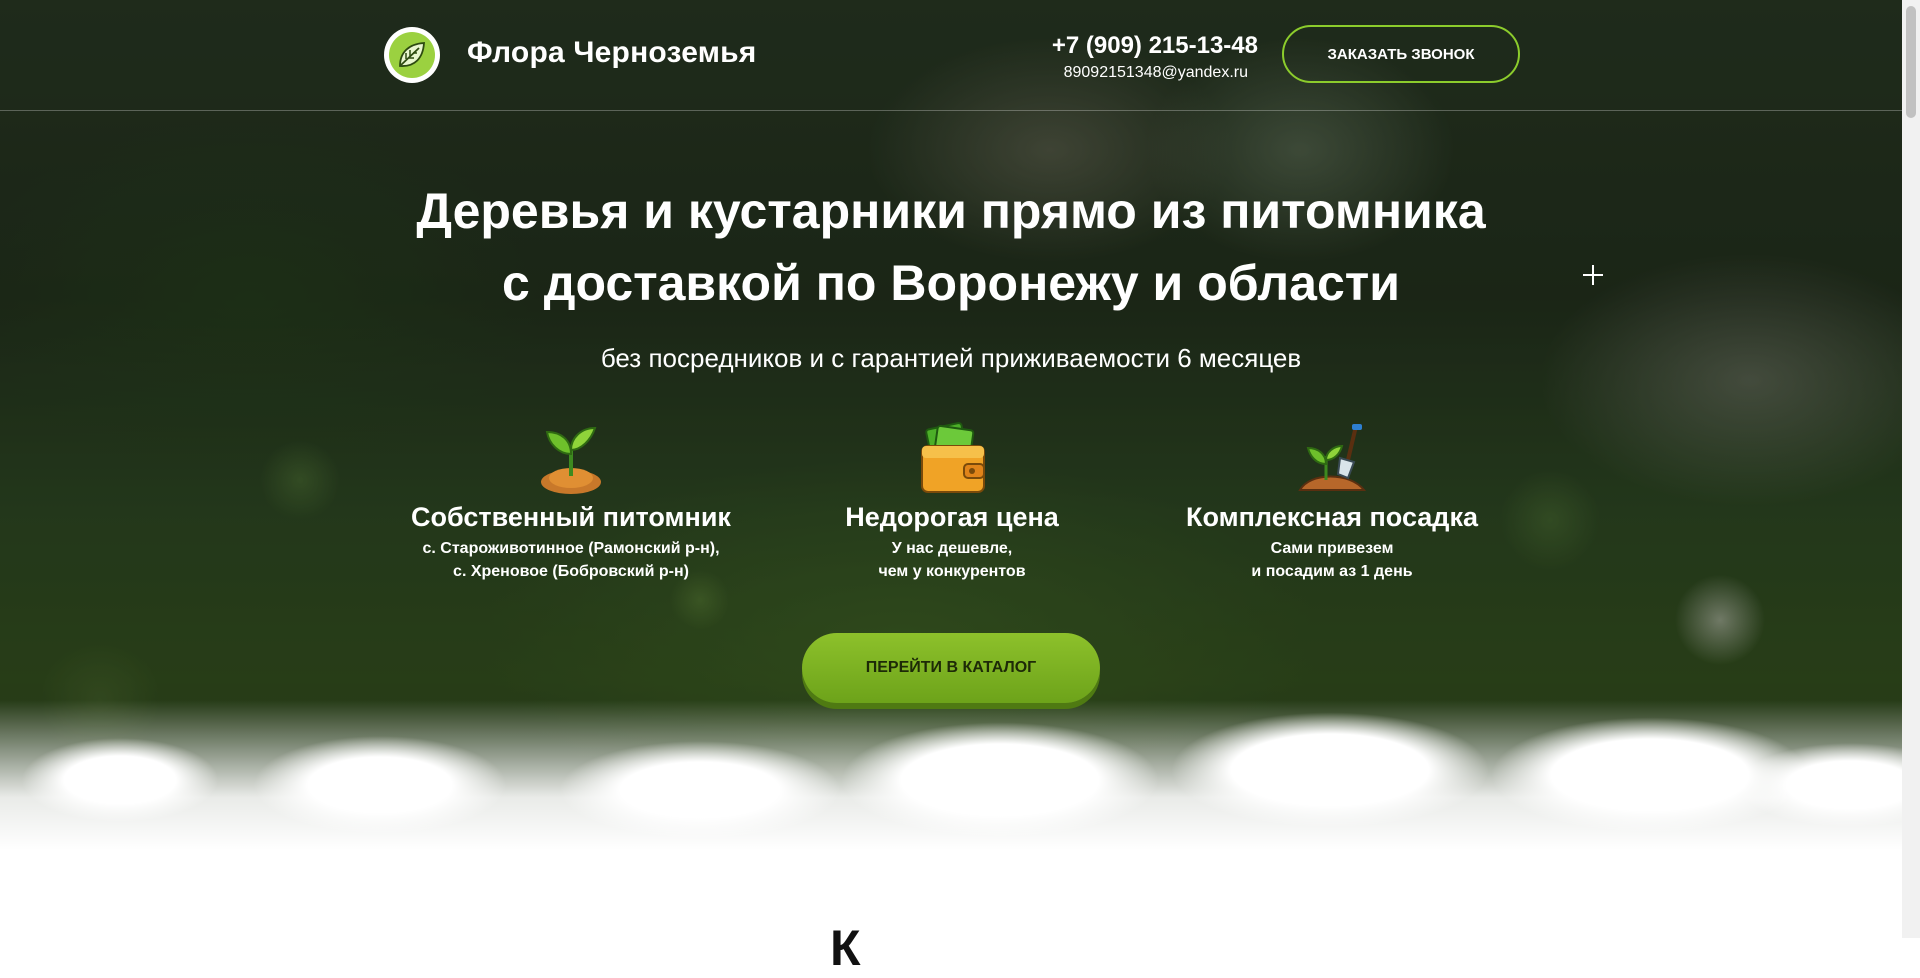 This screenshot has width=1920, height=978. I want to click on hero-title-line-2: с доставкой по Воронежу и области, so click(951, 283).